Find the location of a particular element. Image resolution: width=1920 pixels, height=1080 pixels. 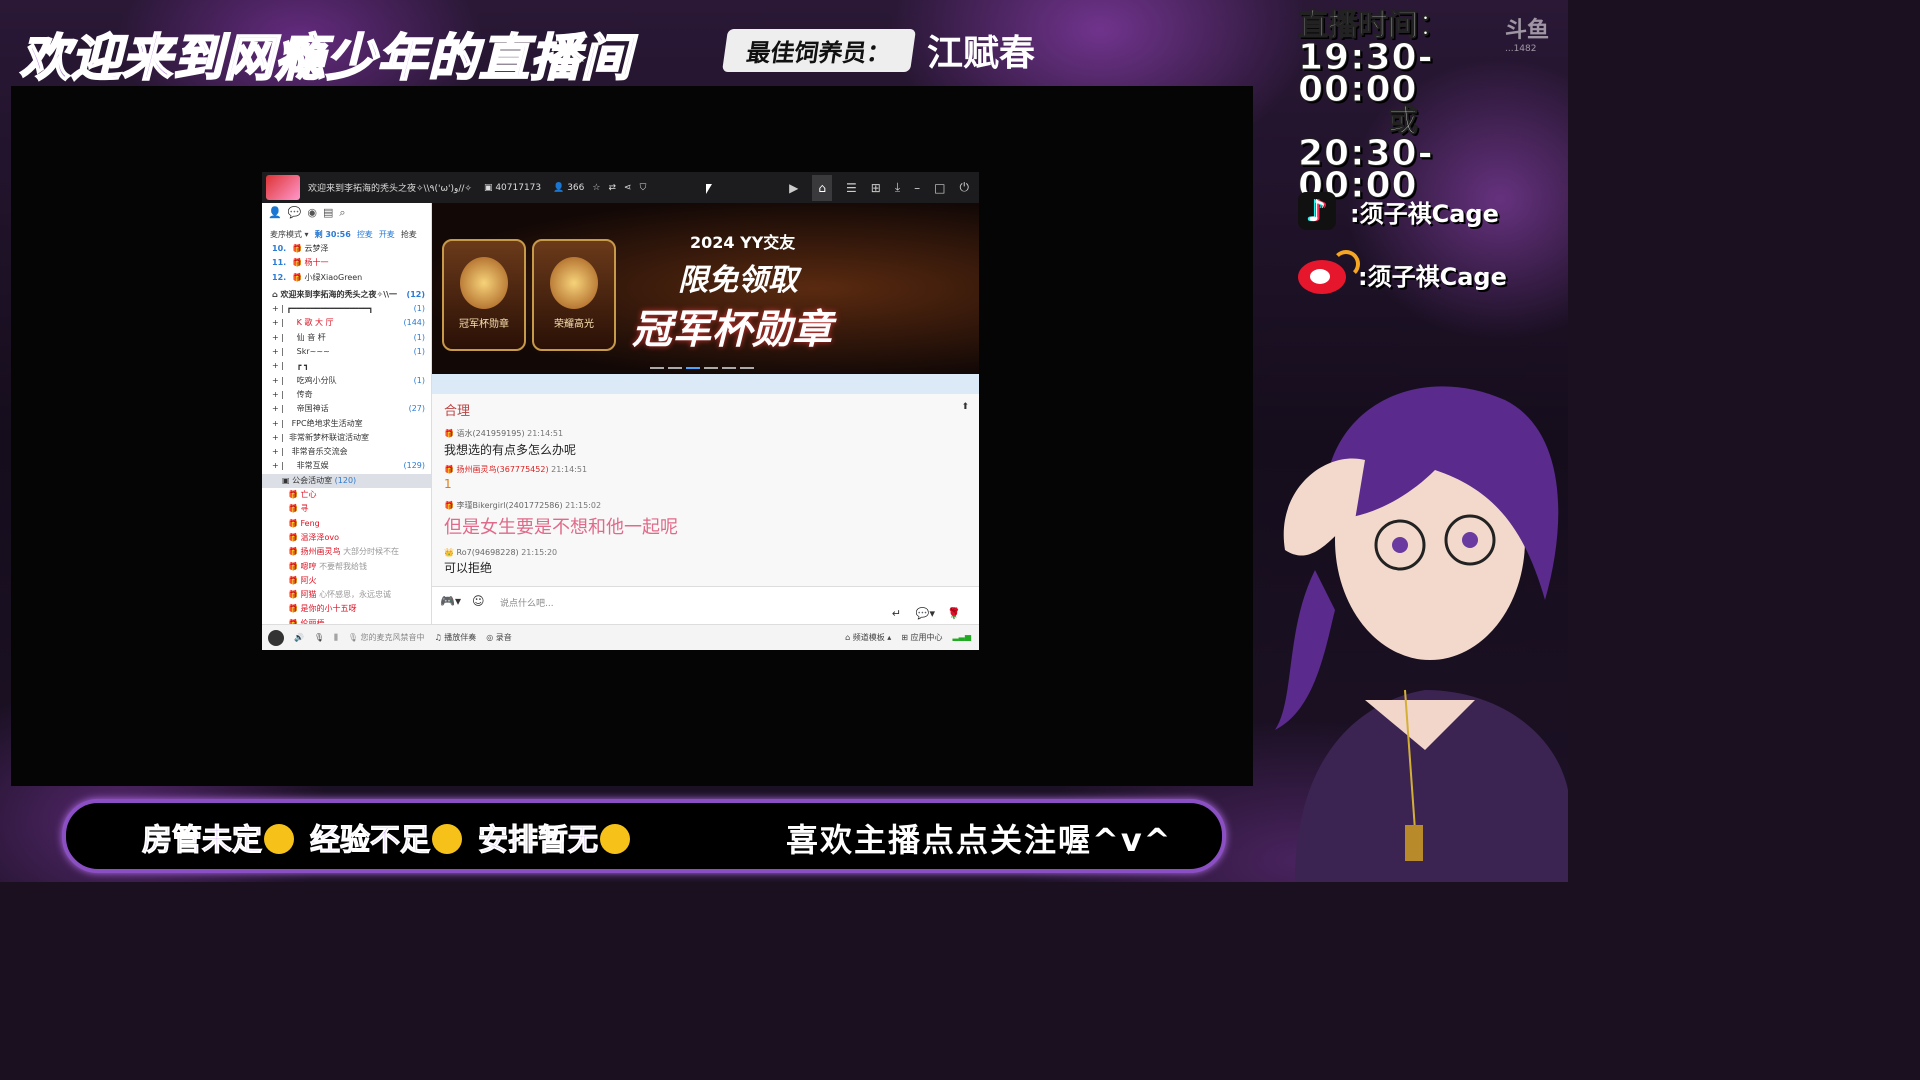

home-icon: ⌂ is located at coordinates (822, 187).